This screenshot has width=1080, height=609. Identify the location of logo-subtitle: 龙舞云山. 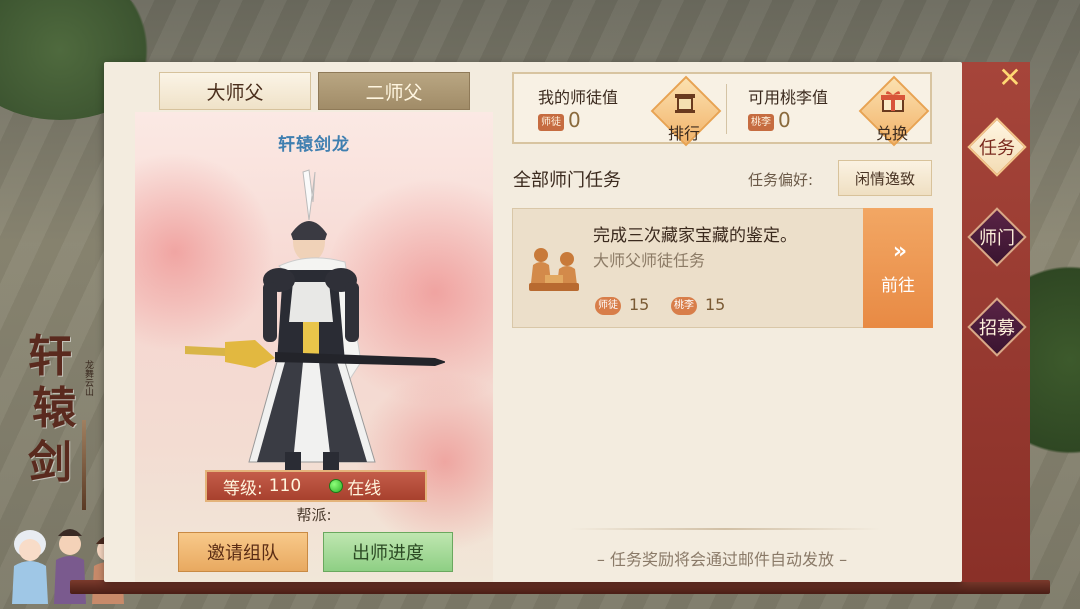
(88, 378).